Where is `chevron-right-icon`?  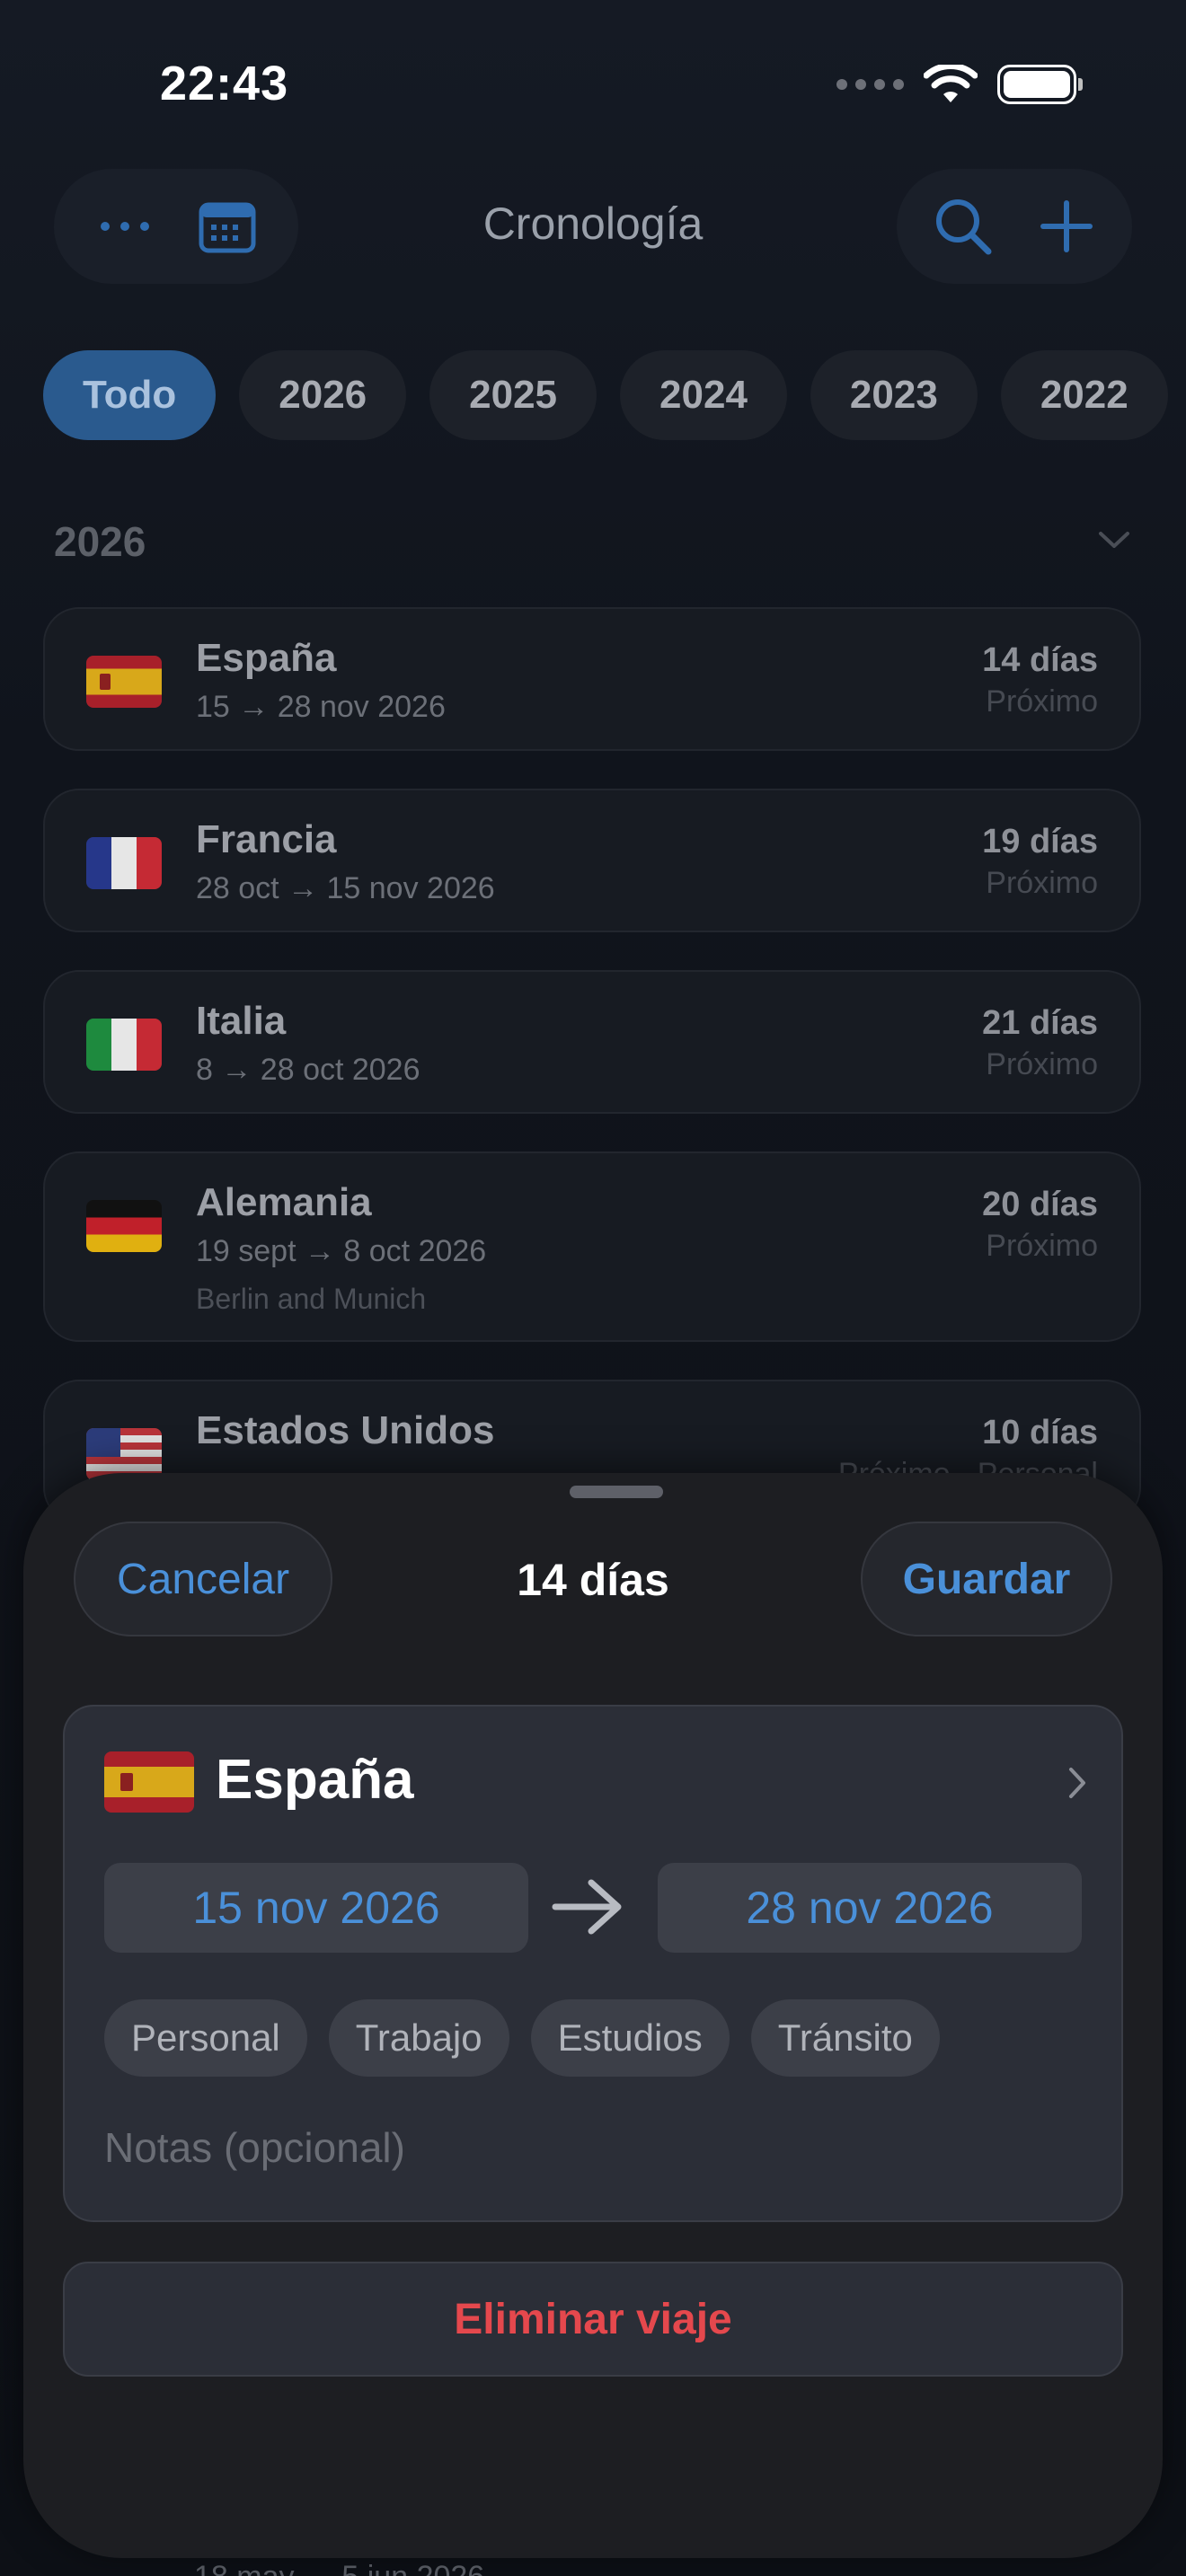
chevron-right-icon is located at coordinates (1077, 1785).